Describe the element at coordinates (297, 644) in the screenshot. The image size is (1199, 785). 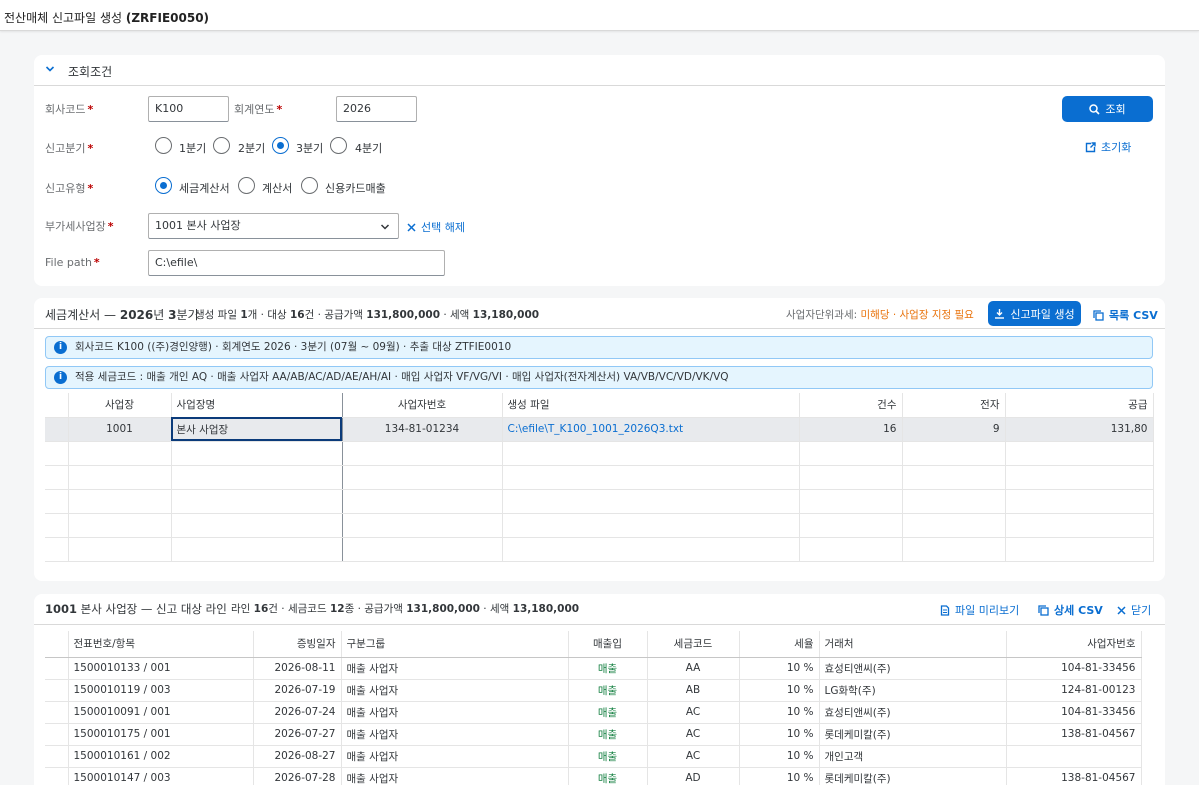
I see `col-date: 증빙일자` at that location.